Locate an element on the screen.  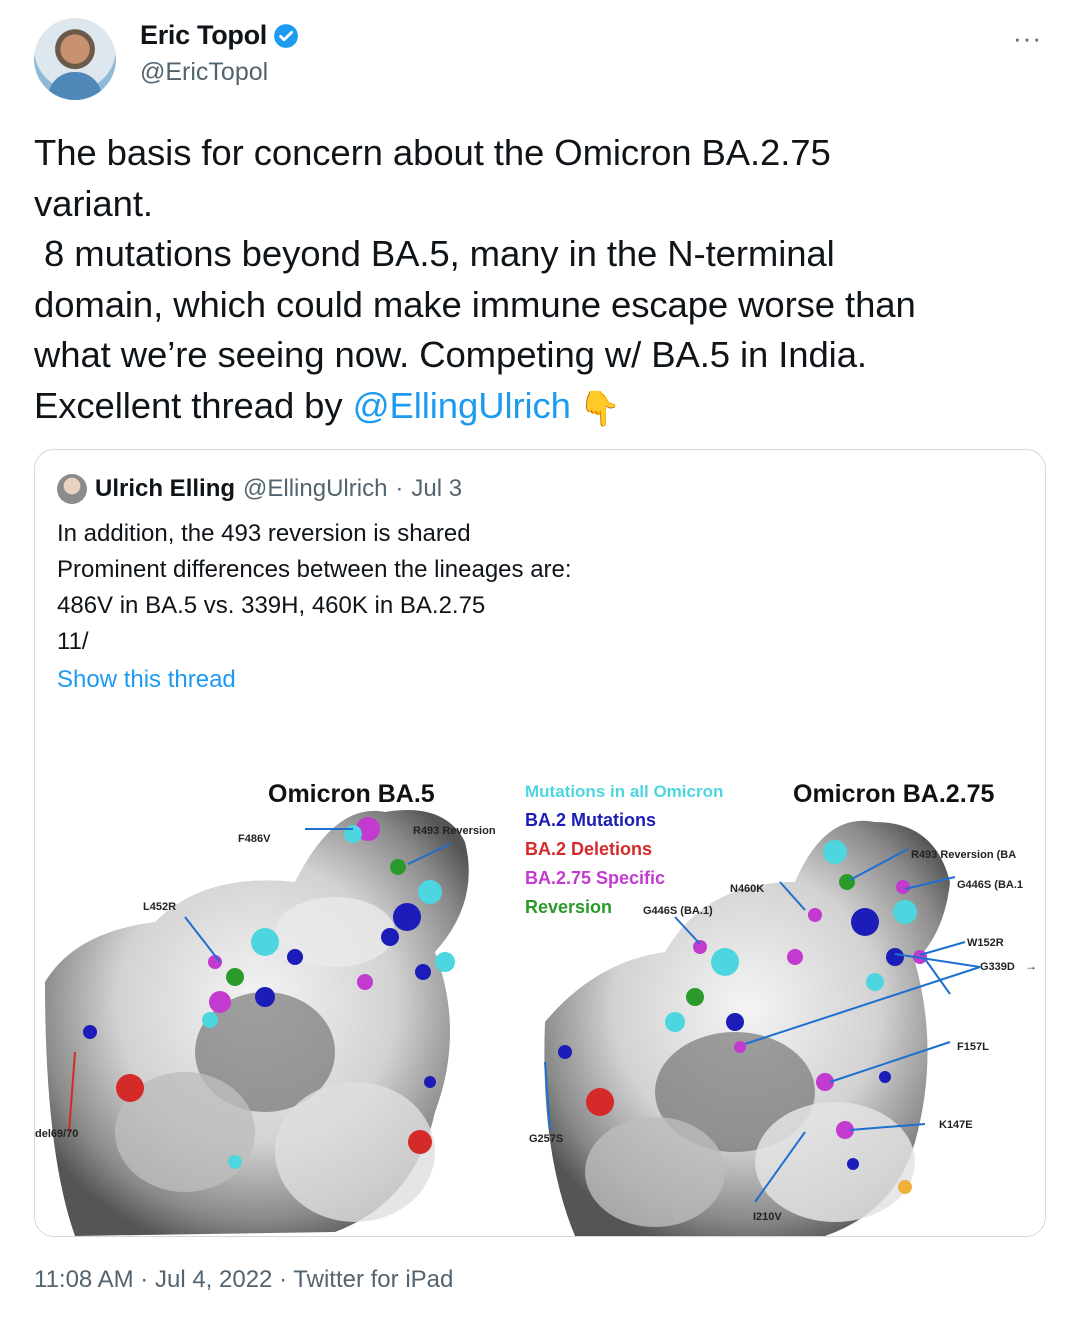
author-name: Eric Topol is located at coordinates (203, 35).